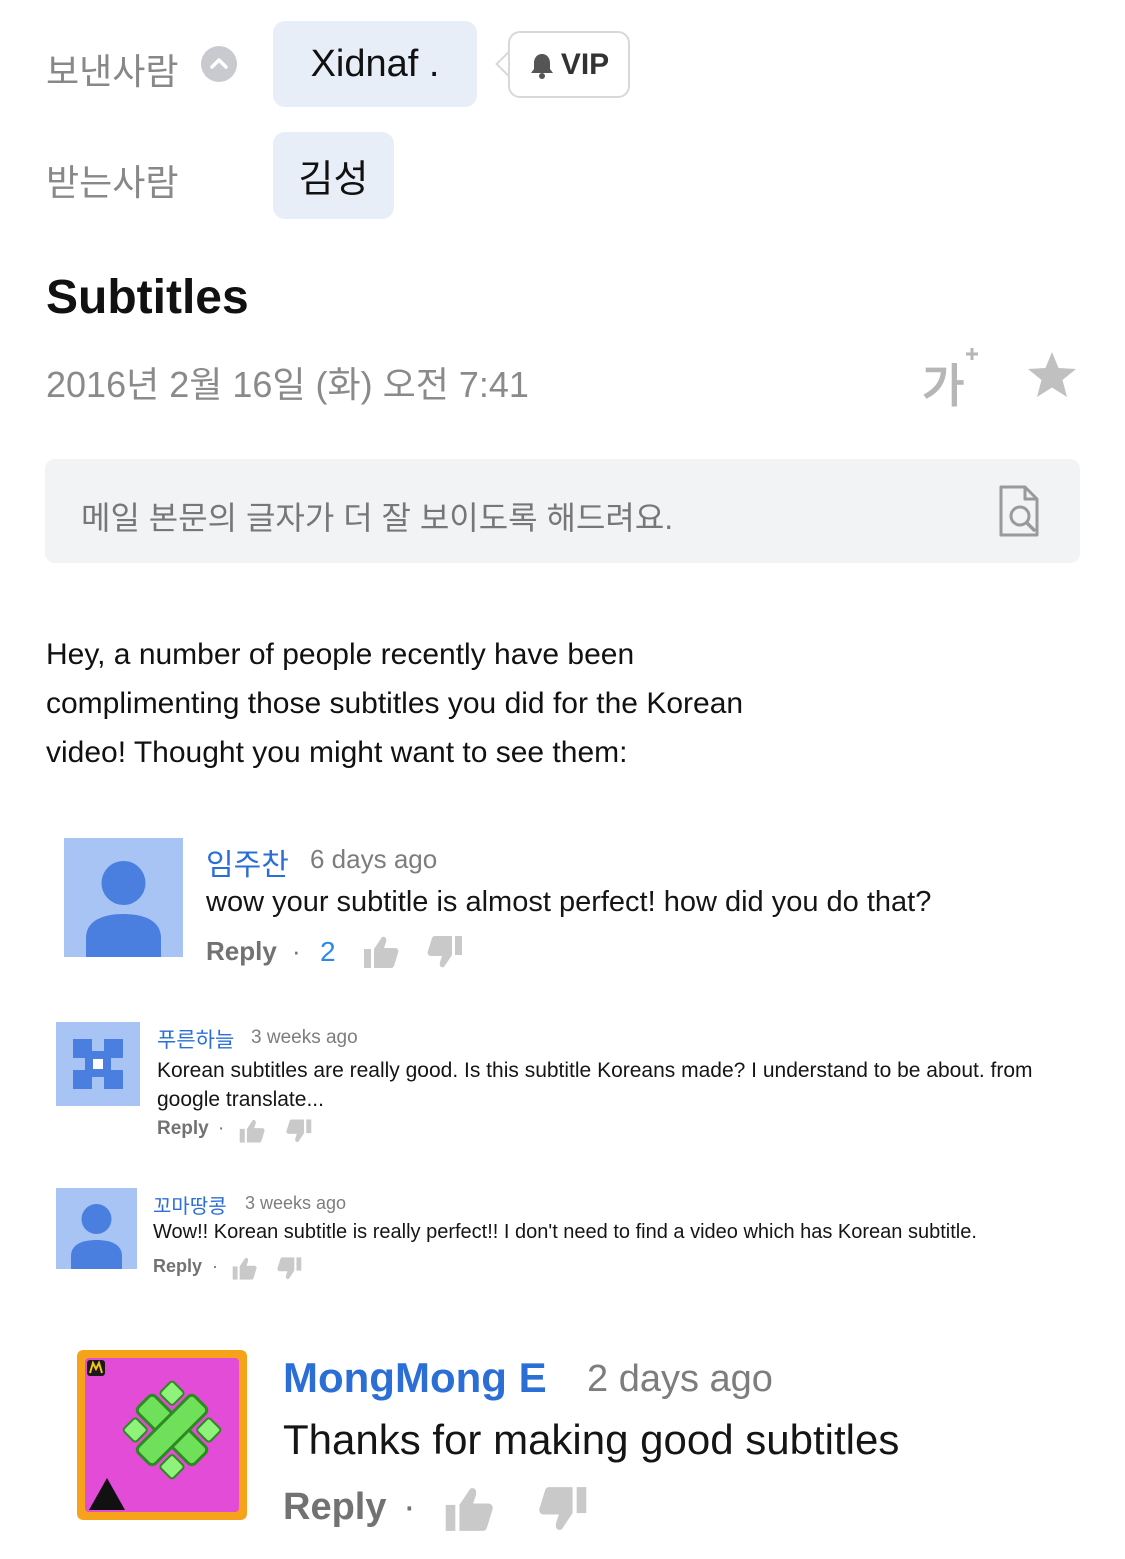  Describe the element at coordinates (287, 384) in the screenshot. I see `email-date: 2016년 2월 16일 (화) 오전 7:41` at that location.